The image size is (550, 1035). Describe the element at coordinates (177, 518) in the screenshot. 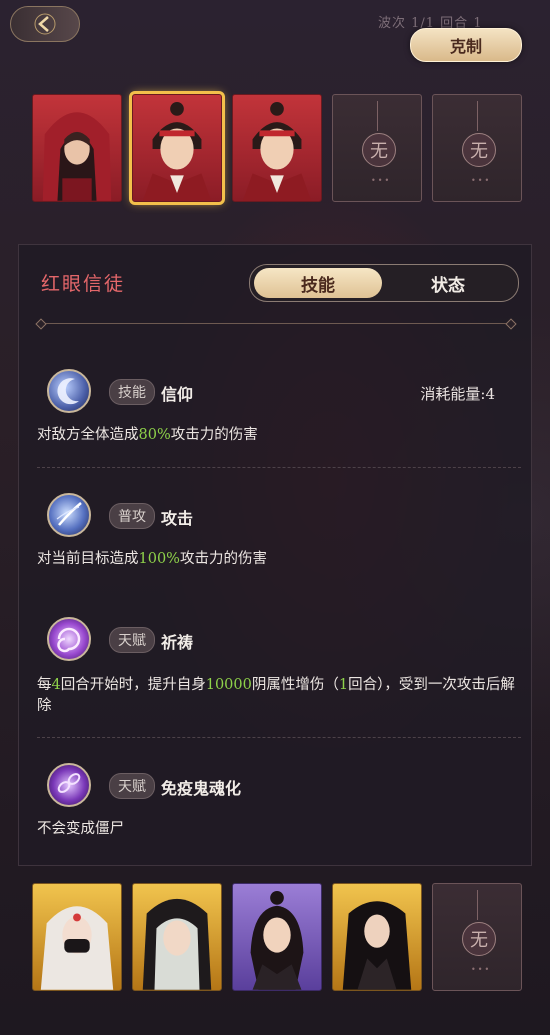

I see `skill-name: 攻击` at that location.